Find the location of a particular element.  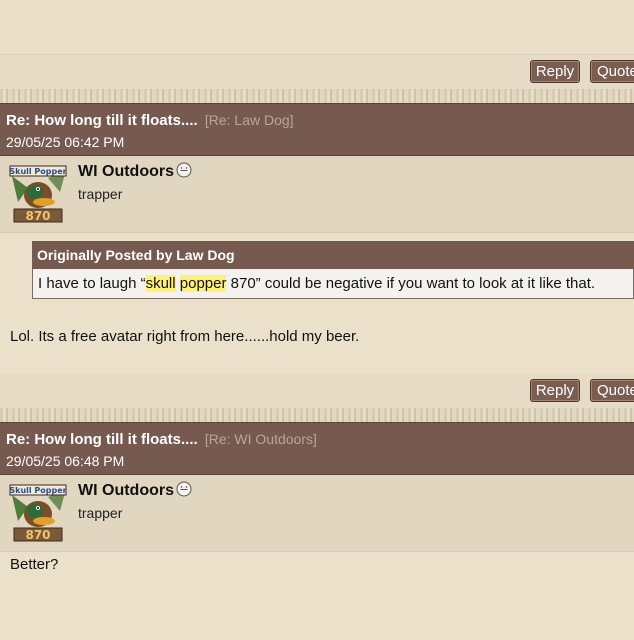

quote-header: Originally Posted by Law Dog is located at coordinates (333, 255).